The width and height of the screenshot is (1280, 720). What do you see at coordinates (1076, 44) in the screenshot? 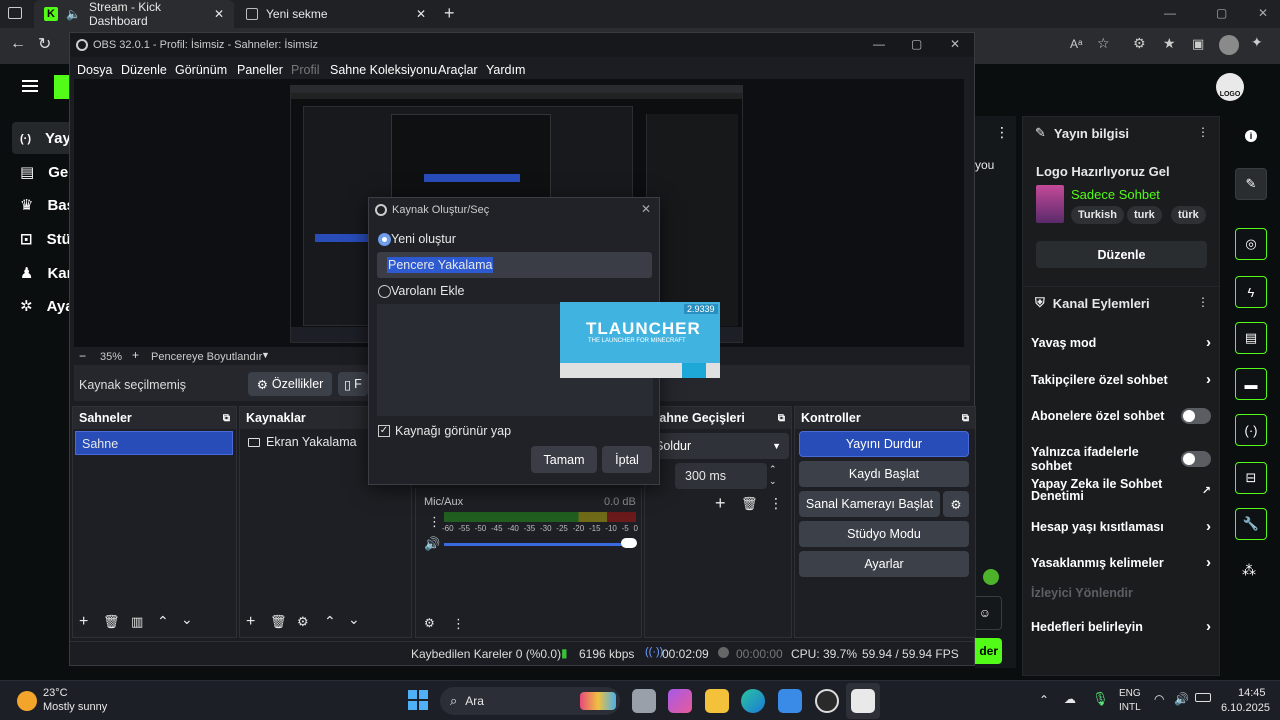
I see `read-aloud-icon: Aᵃ` at bounding box center [1076, 44].